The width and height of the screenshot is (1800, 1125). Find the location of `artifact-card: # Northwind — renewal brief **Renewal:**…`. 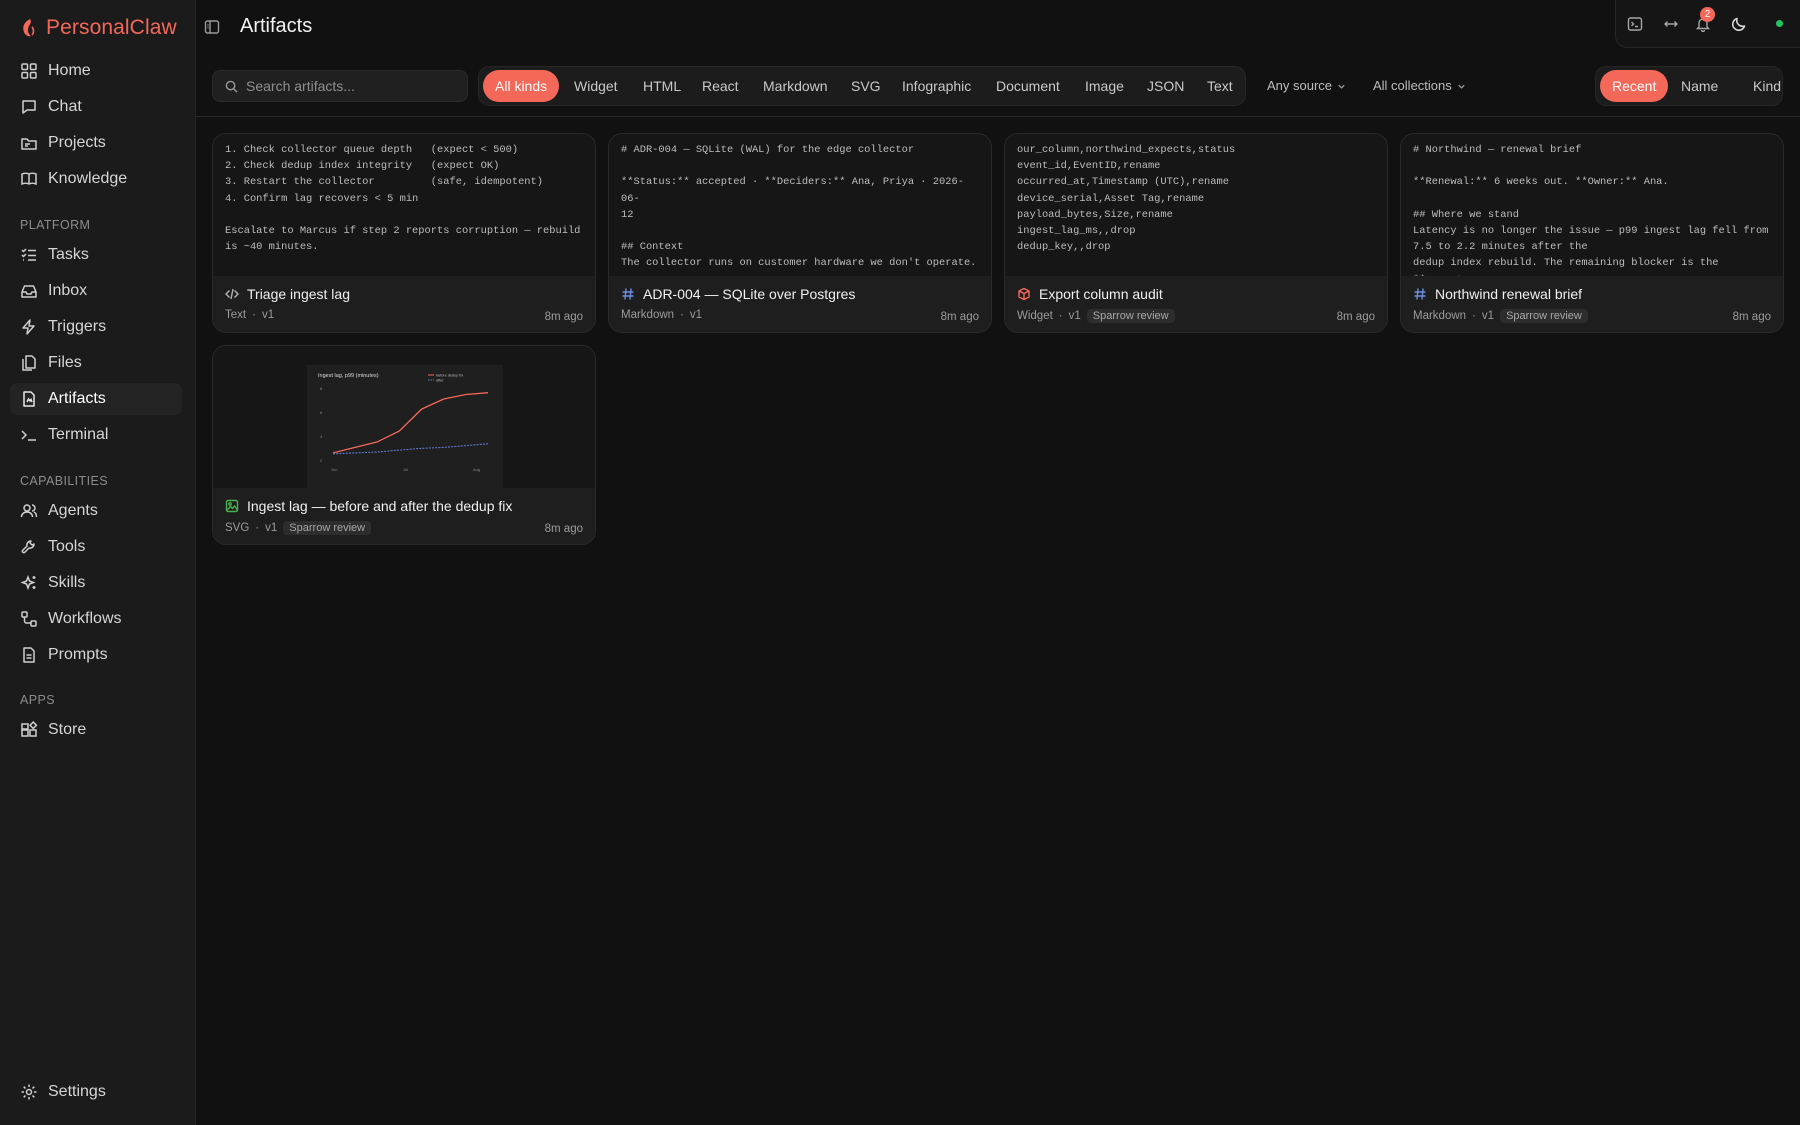

artifact-card: # Northwind — renewal brief **Renewal:**… is located at coordinates (1592, 233).